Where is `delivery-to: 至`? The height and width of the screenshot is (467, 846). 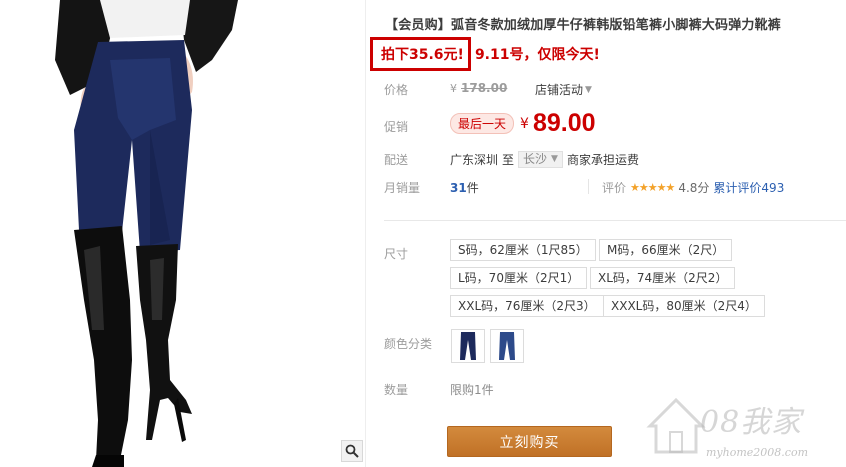 delivery-to: 至 is located at coordinates (508, 160).